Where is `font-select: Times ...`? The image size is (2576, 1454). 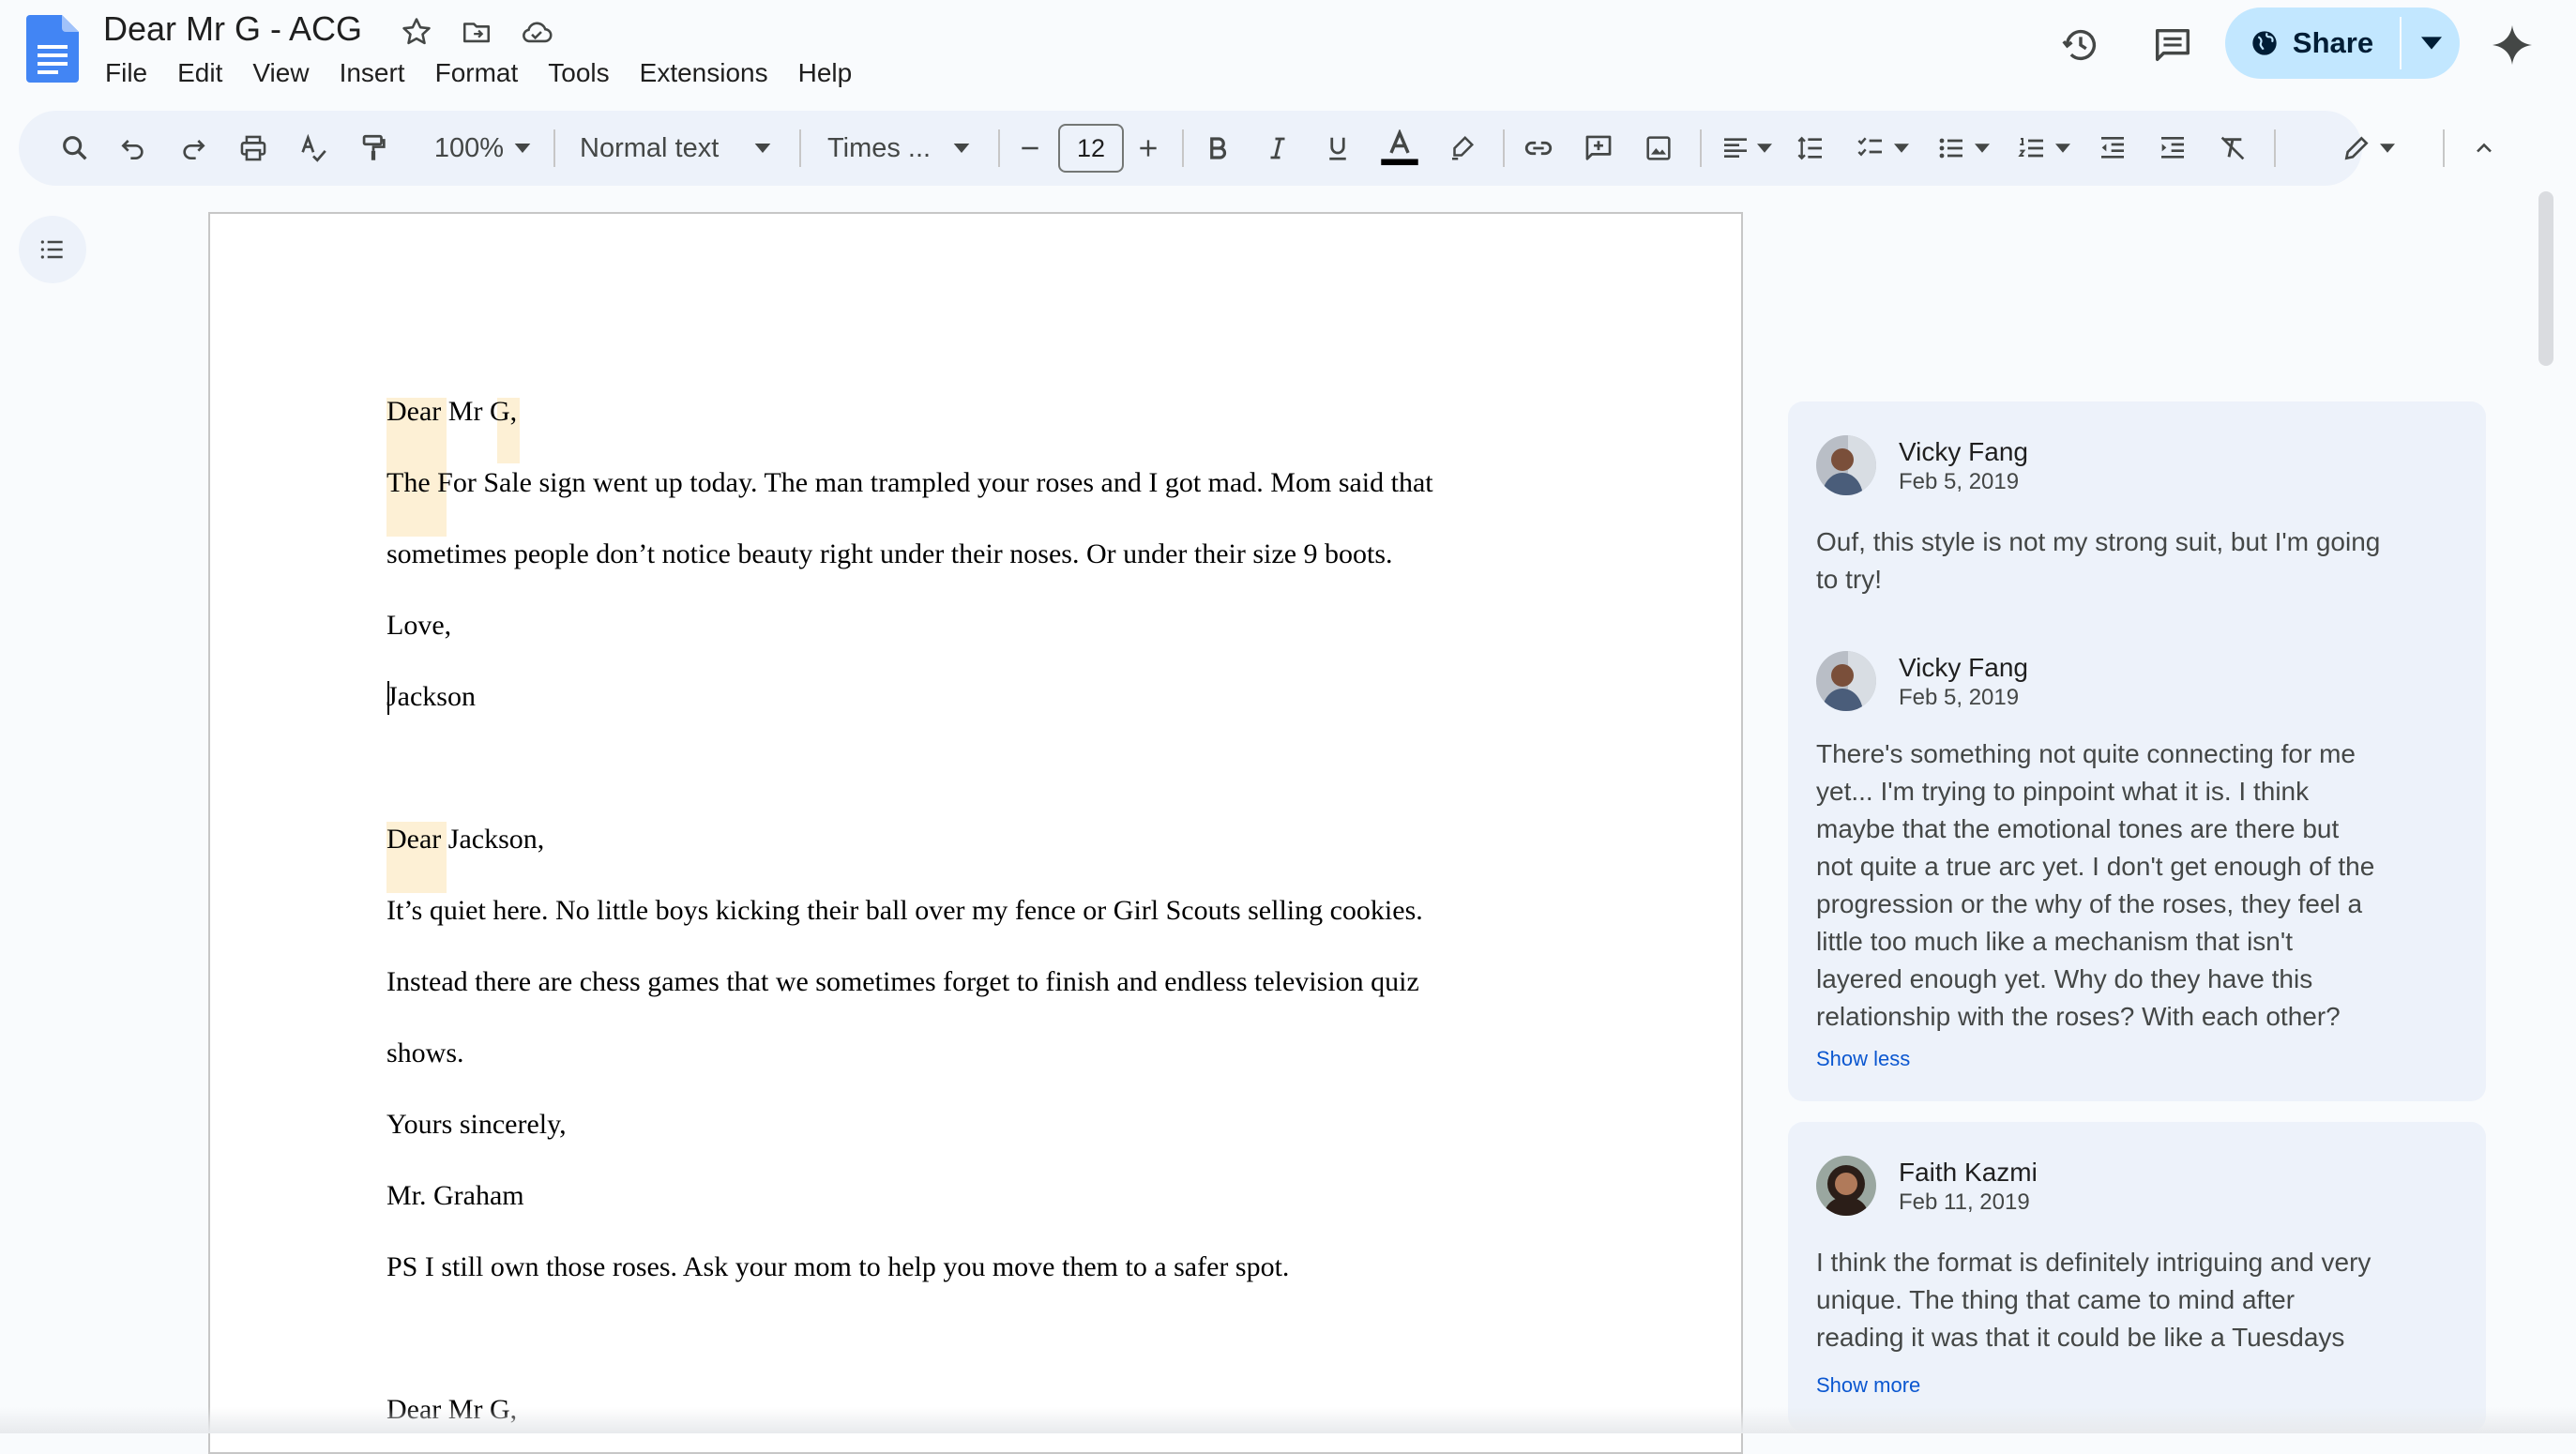 font-select: Times ... is located at coordinates (888, 148).